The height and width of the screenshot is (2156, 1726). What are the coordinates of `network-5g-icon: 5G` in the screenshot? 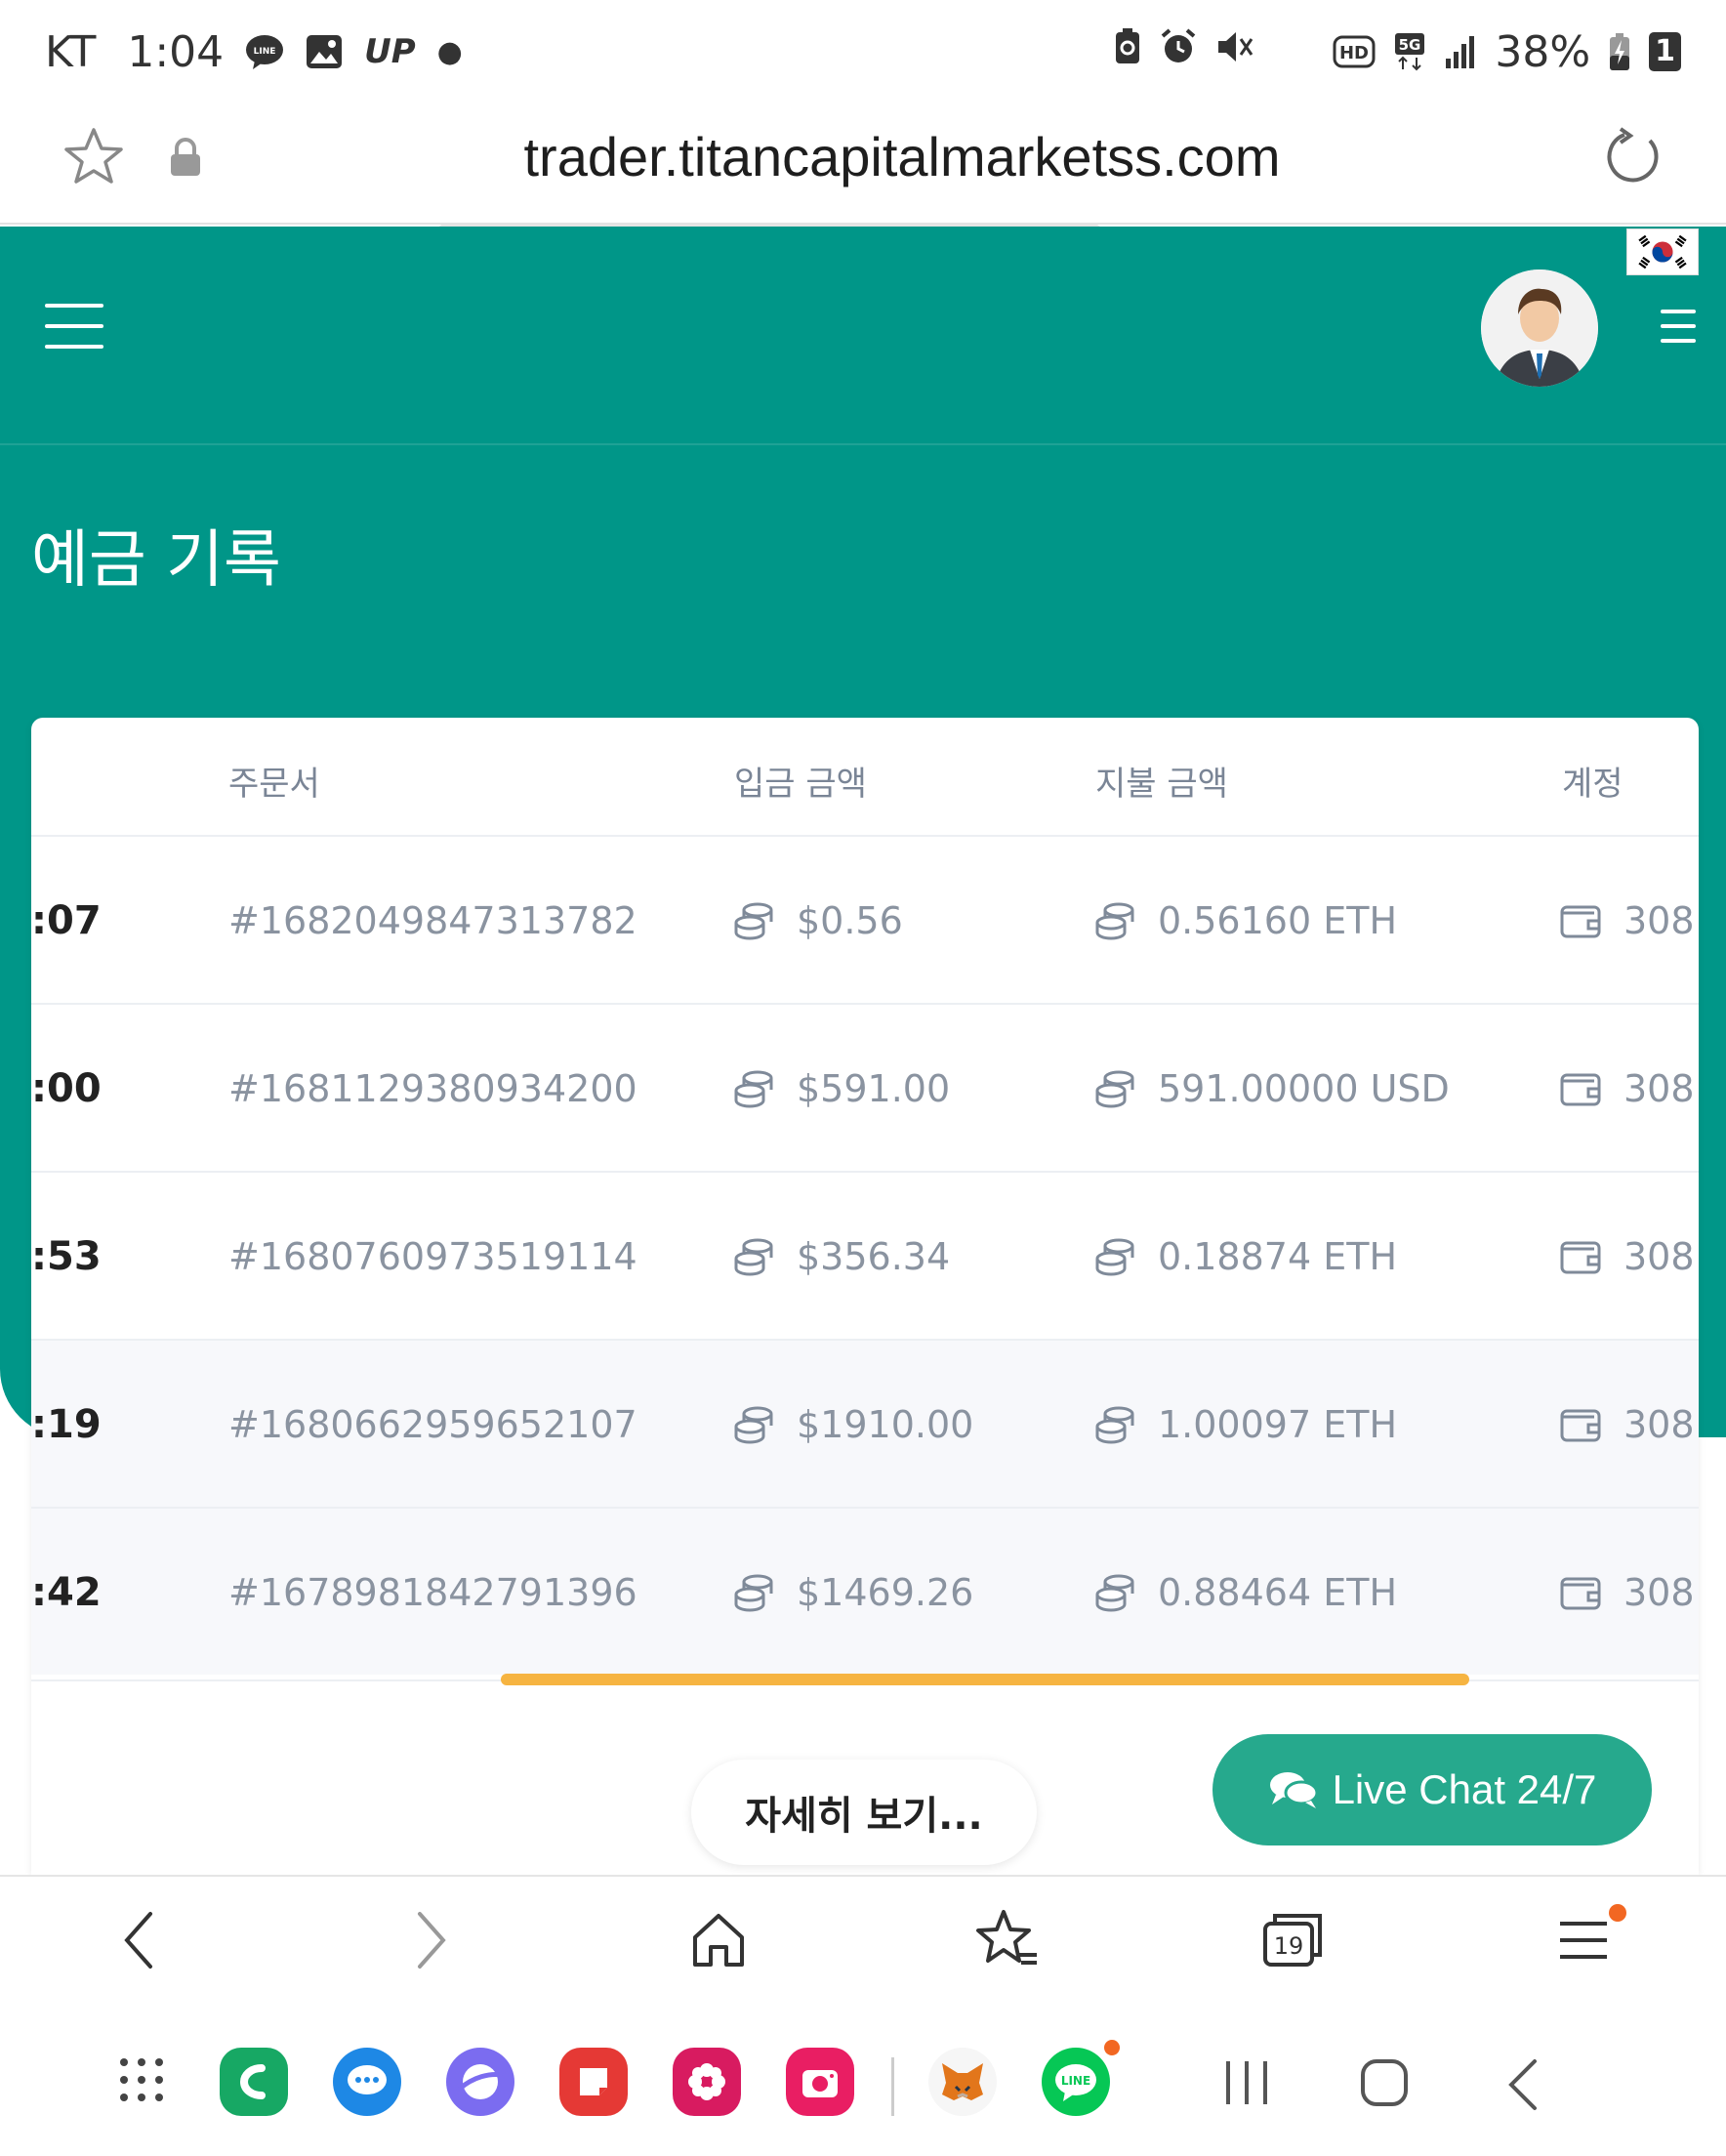 It's located at (1409, 52).